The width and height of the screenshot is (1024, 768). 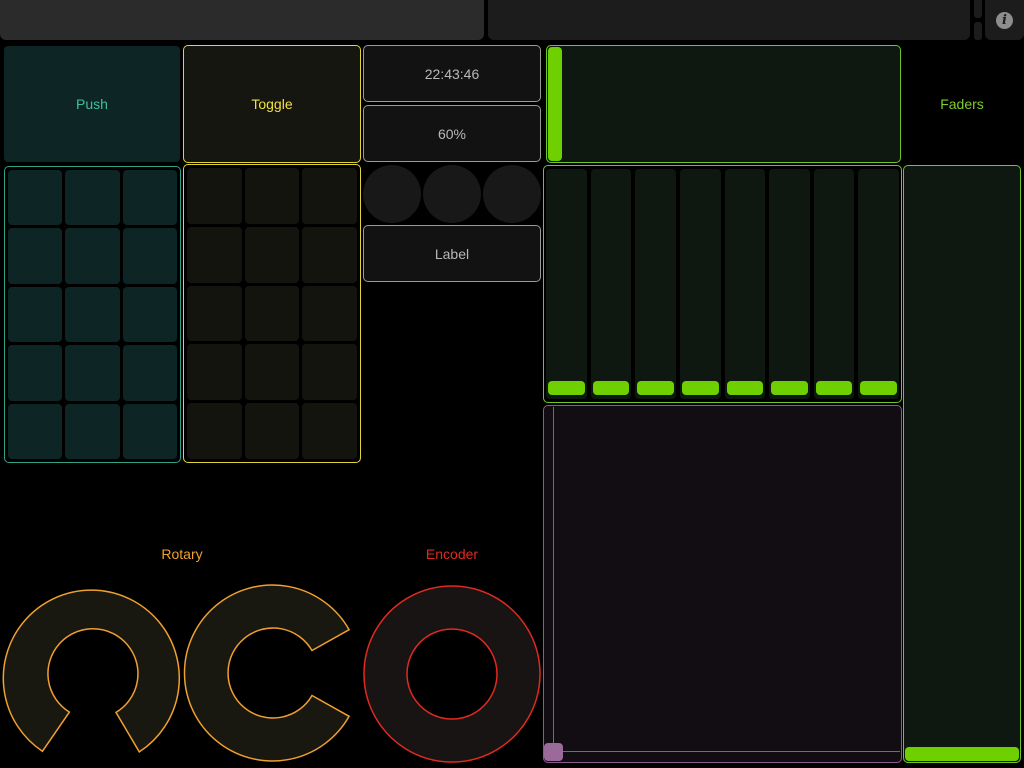 I want to click on info-icon: i, so click(x=1004, y=20).